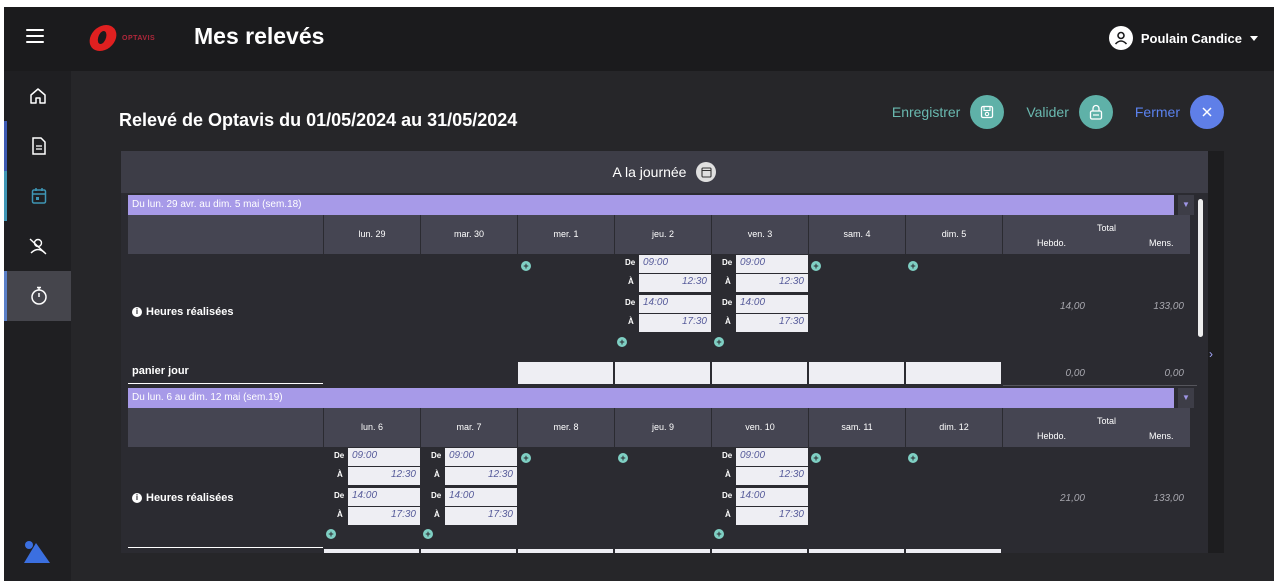 This screenshot has width=1274, height=581. I want to click on info-icon: i, so click(137, 312).